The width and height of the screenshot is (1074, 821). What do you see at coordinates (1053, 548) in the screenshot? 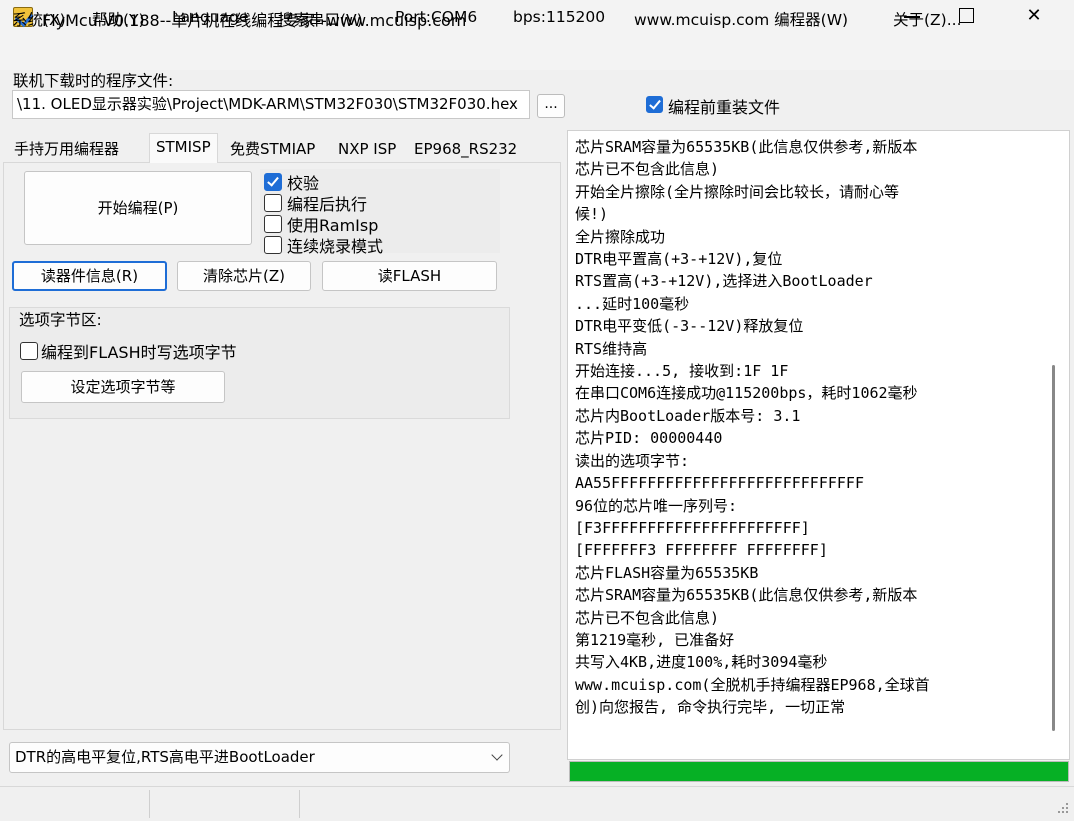
I see `log-scrollbar` at bounding box center [1053, 548].